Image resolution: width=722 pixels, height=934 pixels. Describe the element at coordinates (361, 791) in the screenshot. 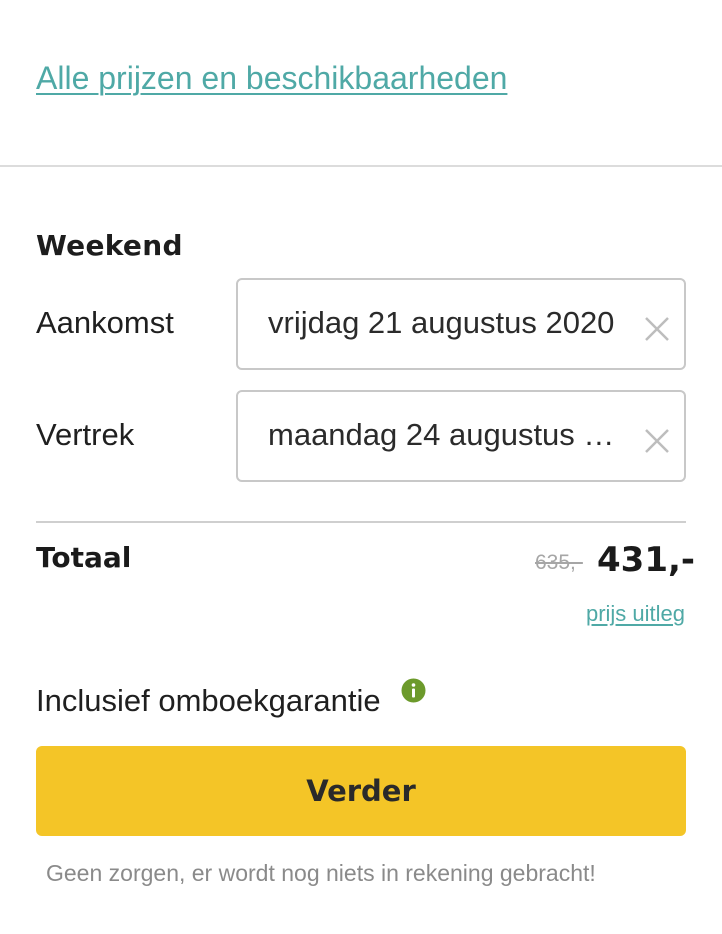

I see `continue-button: Verder` at that location.